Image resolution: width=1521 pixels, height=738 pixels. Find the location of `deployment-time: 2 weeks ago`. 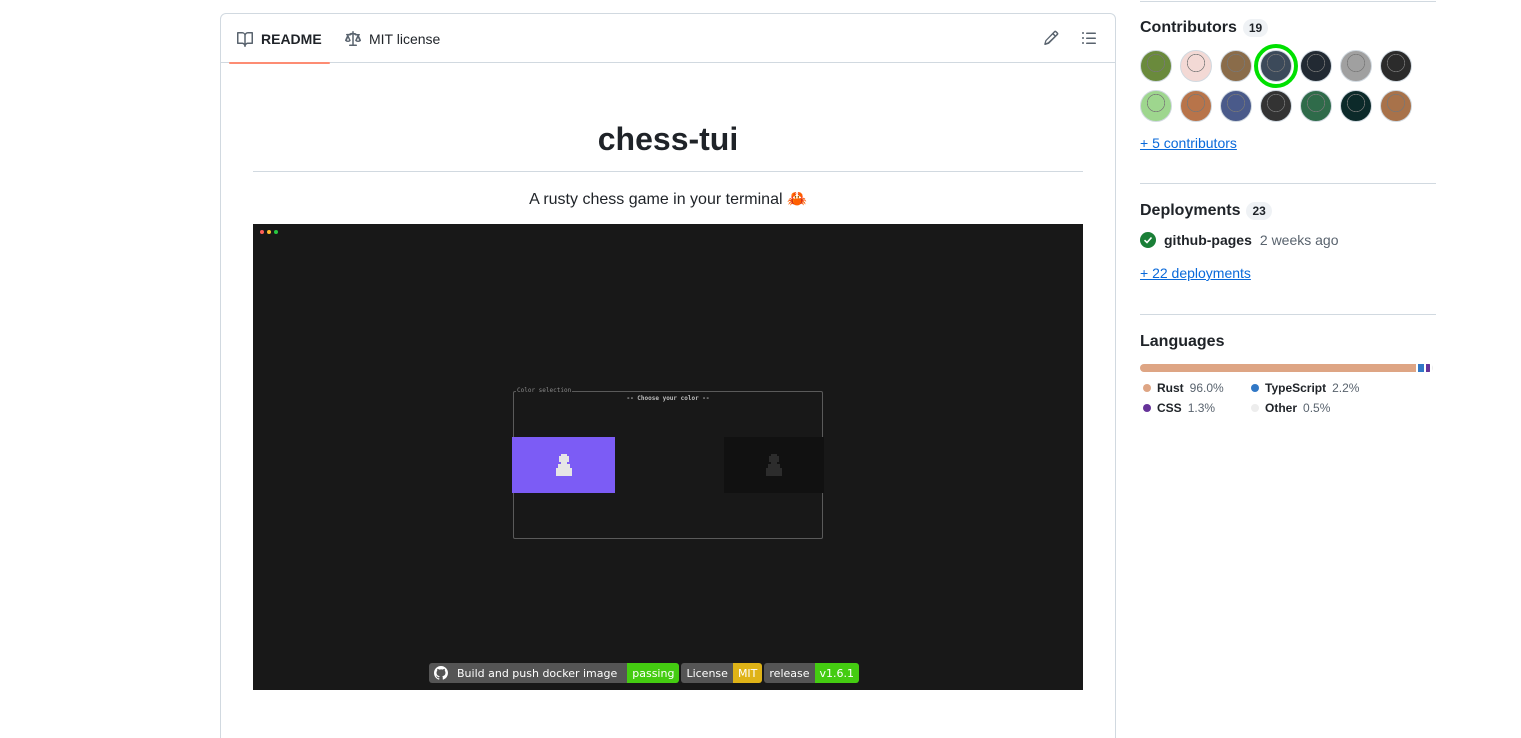

deployment-time: 2 weeks ago is located at coordinates (1299, 240).